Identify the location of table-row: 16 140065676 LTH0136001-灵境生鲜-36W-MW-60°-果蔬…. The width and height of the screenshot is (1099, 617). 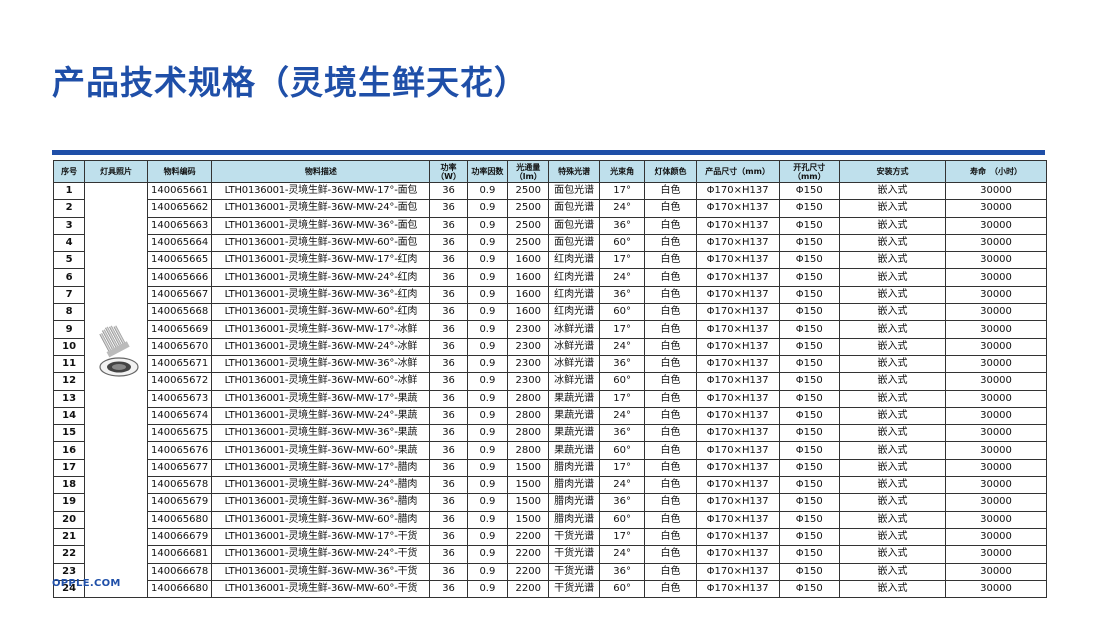
(549, 450).